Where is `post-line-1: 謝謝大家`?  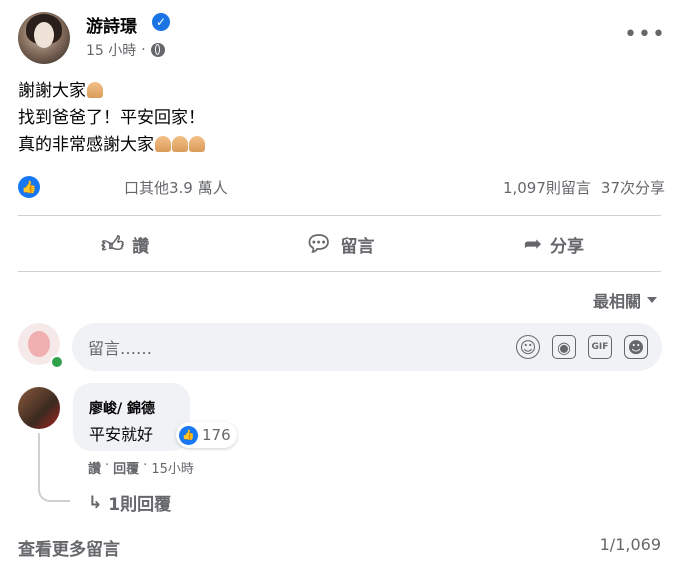
post-line-1: 謝謝大家 is located at coordinates (52, 91).